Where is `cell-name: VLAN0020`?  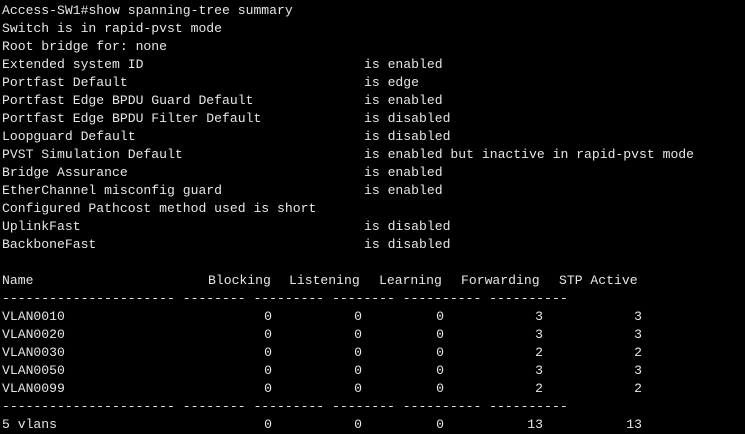
cell-name: VLAN0020 is located at coordinates (33, 334).